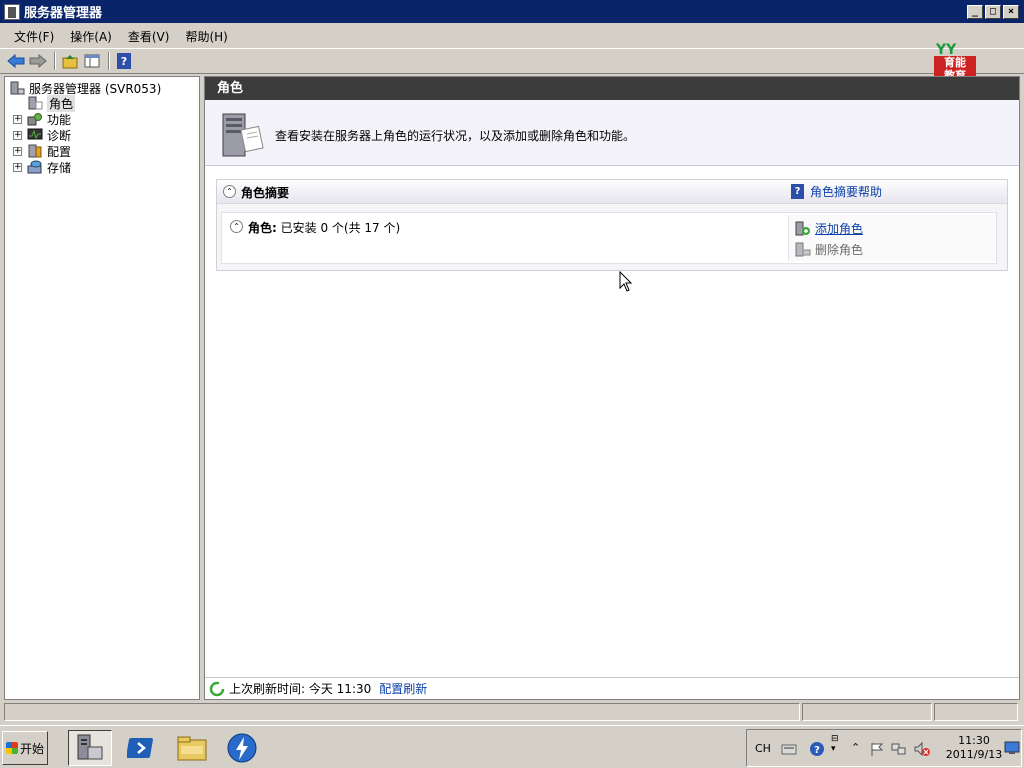  I want to click on remove-roles-action: 删除角色, so click(829, 249).